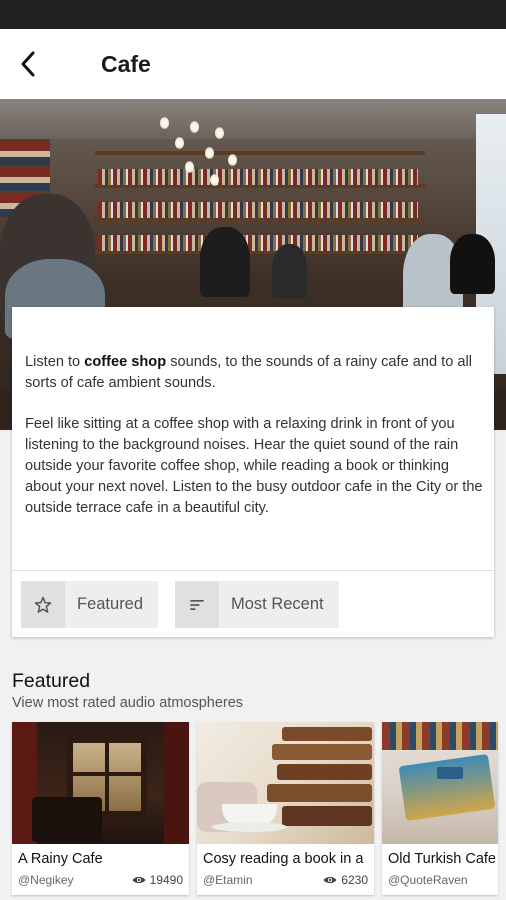 Image resolution: width=506 pixels, height=900 pixels. Describe the element at coordinates (51, 681) in the screenshot. I see `section-title: Featured` at that location.